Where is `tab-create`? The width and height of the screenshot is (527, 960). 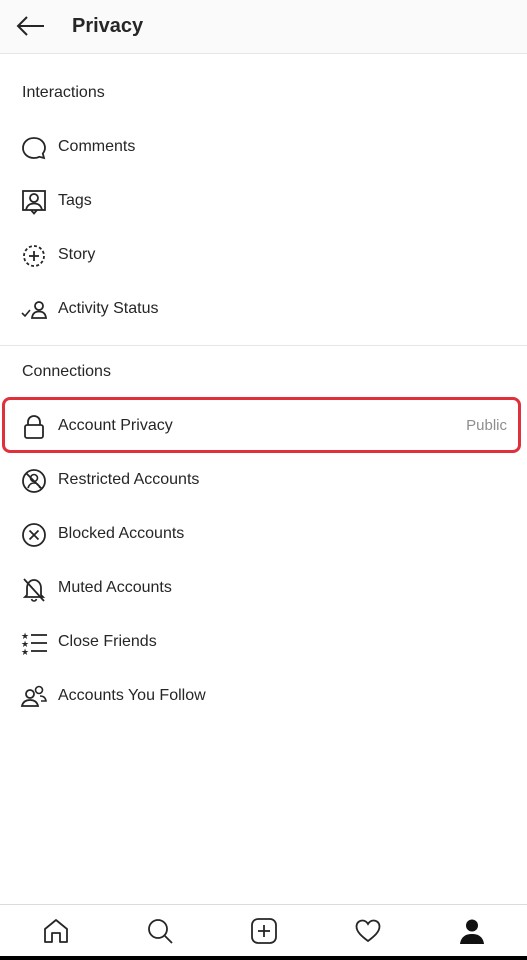 tab-create is located at coordinates (265, 932).